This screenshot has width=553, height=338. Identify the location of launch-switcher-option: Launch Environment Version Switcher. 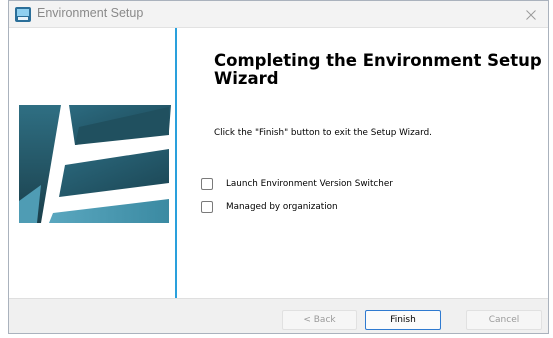
(297, 184).